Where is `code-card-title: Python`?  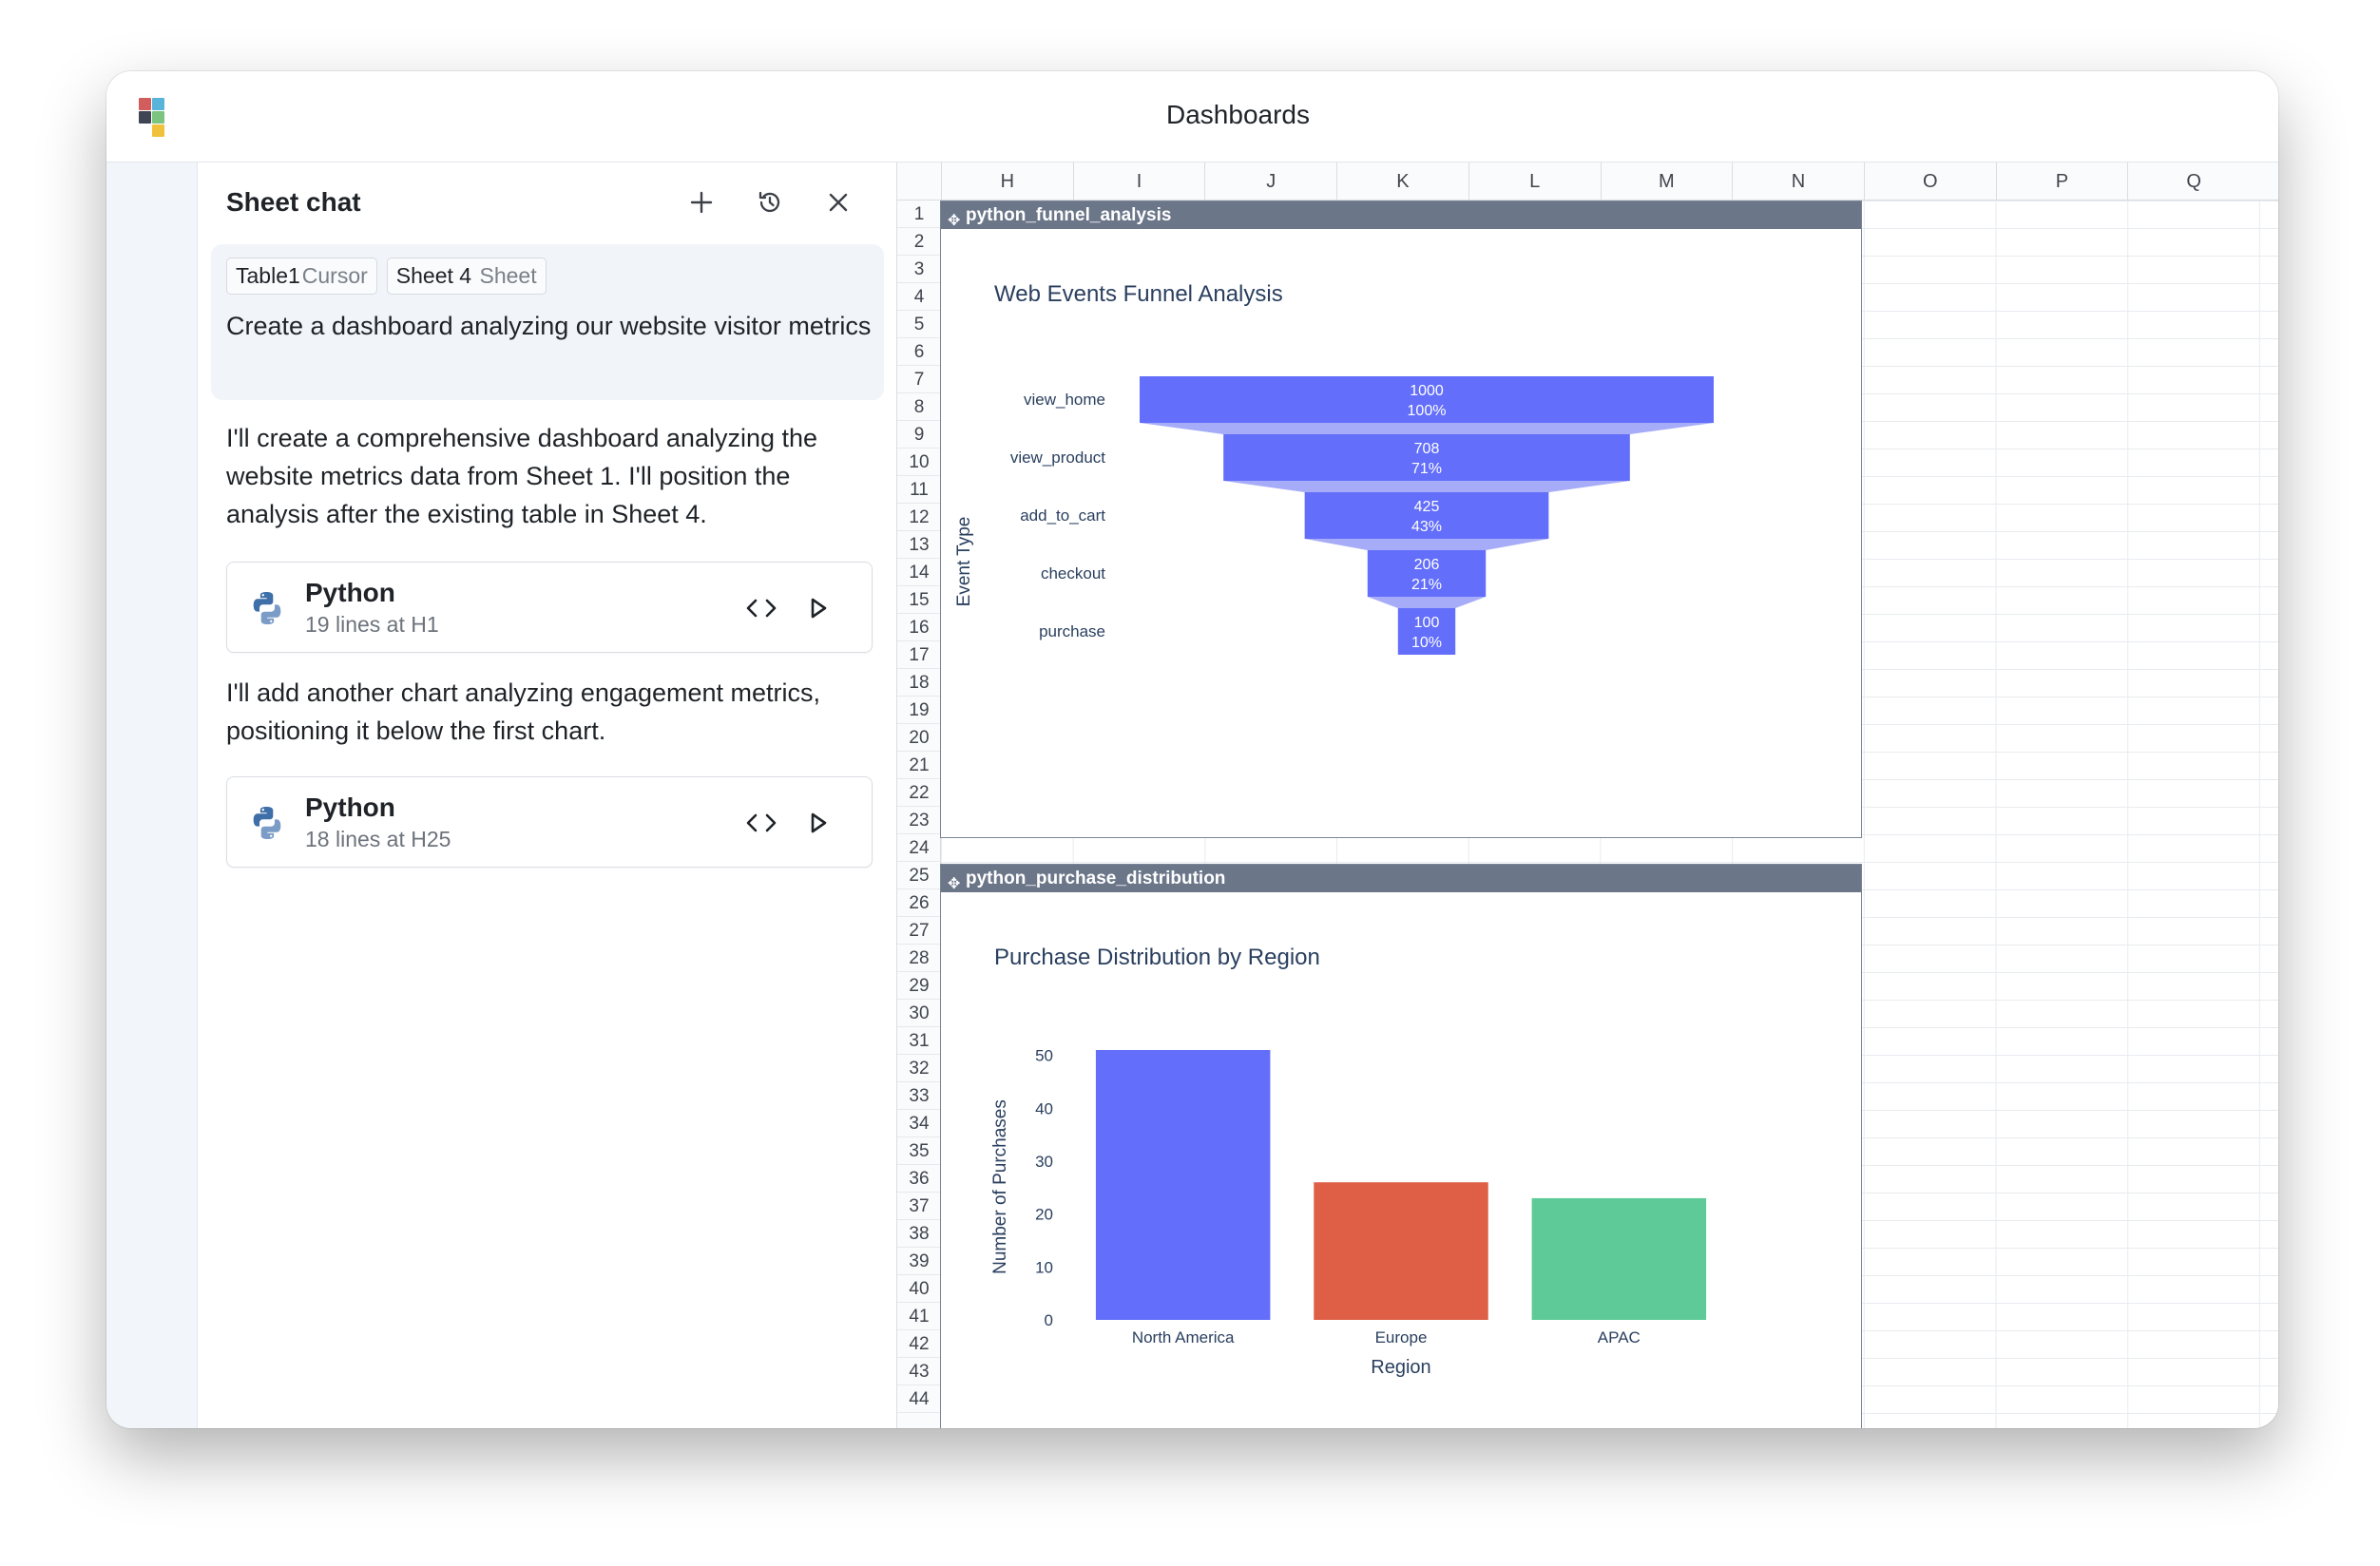
code-card-title: Python is located at coordinates (350, 592).